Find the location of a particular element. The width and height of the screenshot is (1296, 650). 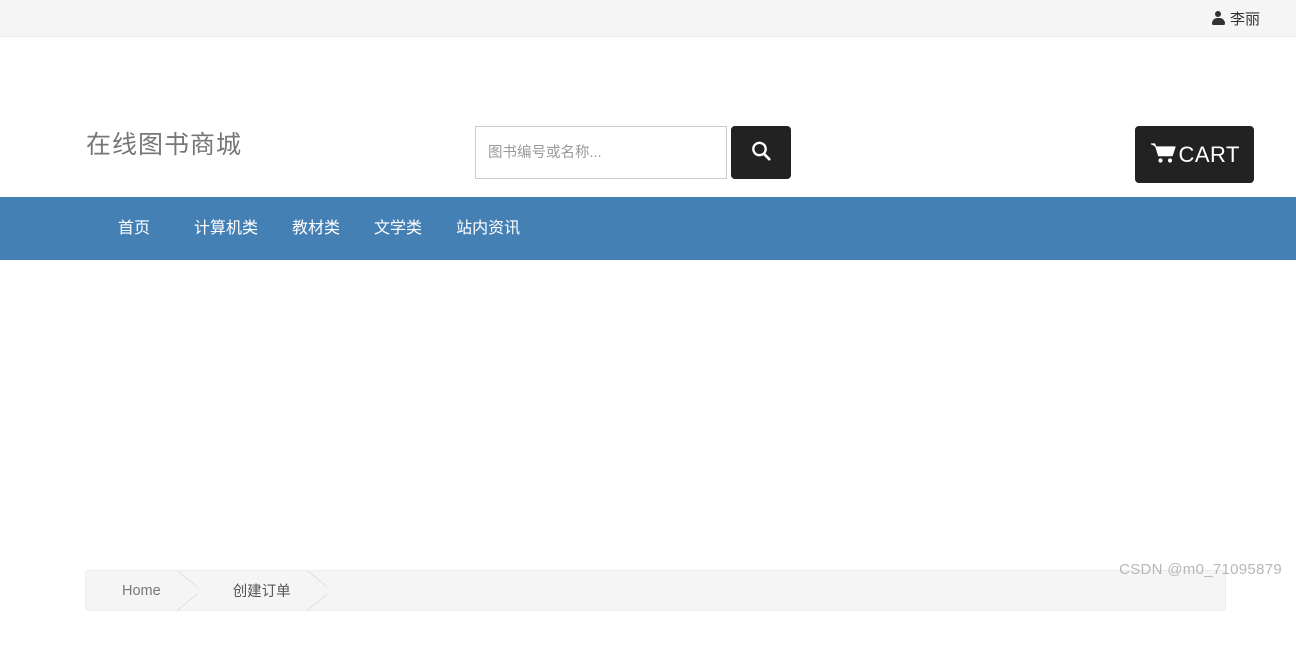

search-bar is located at coordinates (633, 152).